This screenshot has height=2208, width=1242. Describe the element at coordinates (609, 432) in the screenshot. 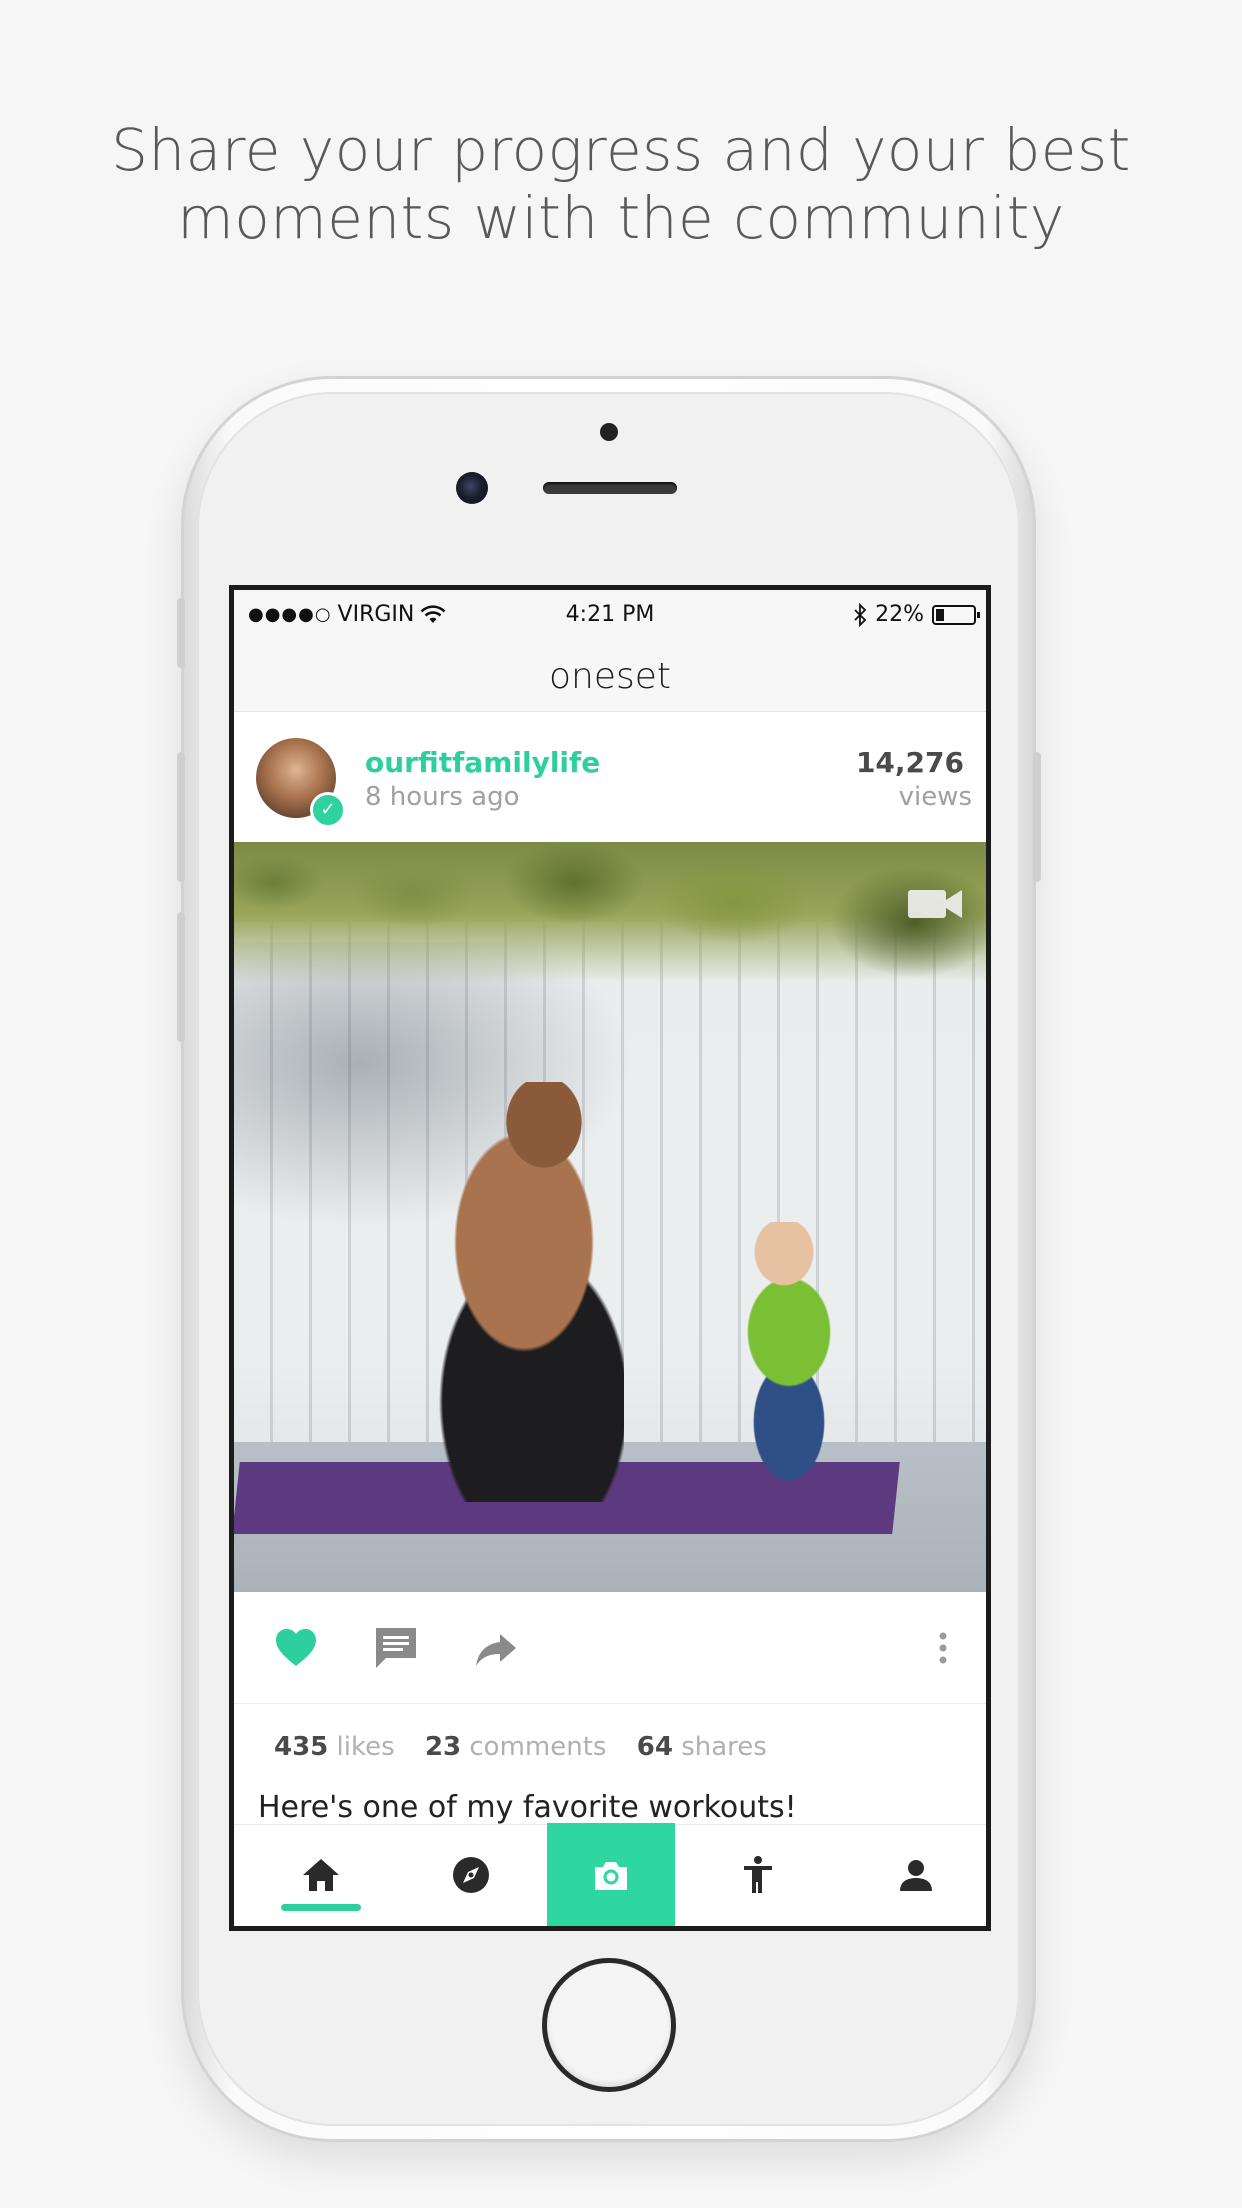

I see `proximity-sensor` at that location.